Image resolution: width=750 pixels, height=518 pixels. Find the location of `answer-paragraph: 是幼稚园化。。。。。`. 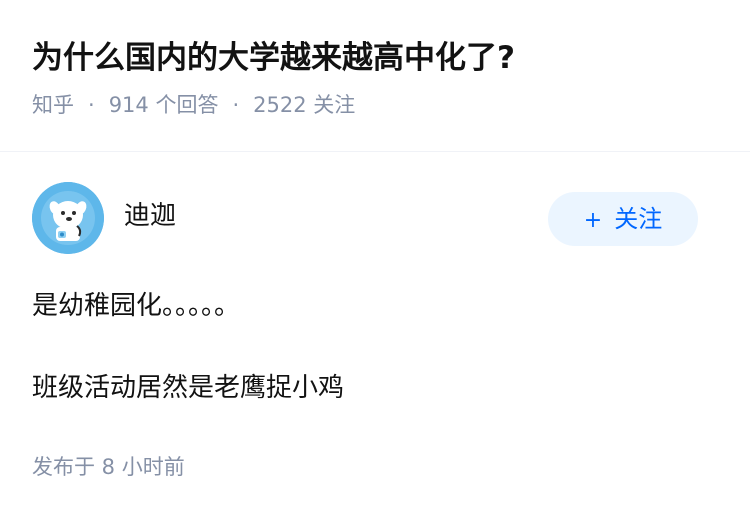

answer-paragraph: 是幼稚园化。。。。。 is located at coordinates (136, 306).